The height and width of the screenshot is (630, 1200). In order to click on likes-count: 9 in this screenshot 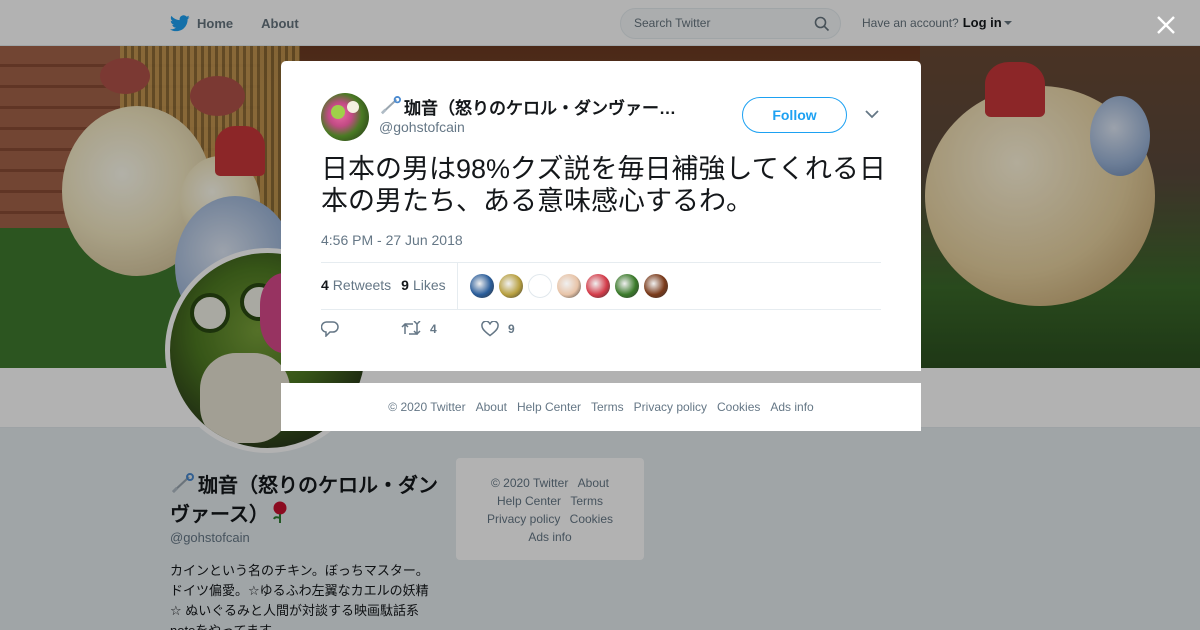, I will do `click(405, 285)`.